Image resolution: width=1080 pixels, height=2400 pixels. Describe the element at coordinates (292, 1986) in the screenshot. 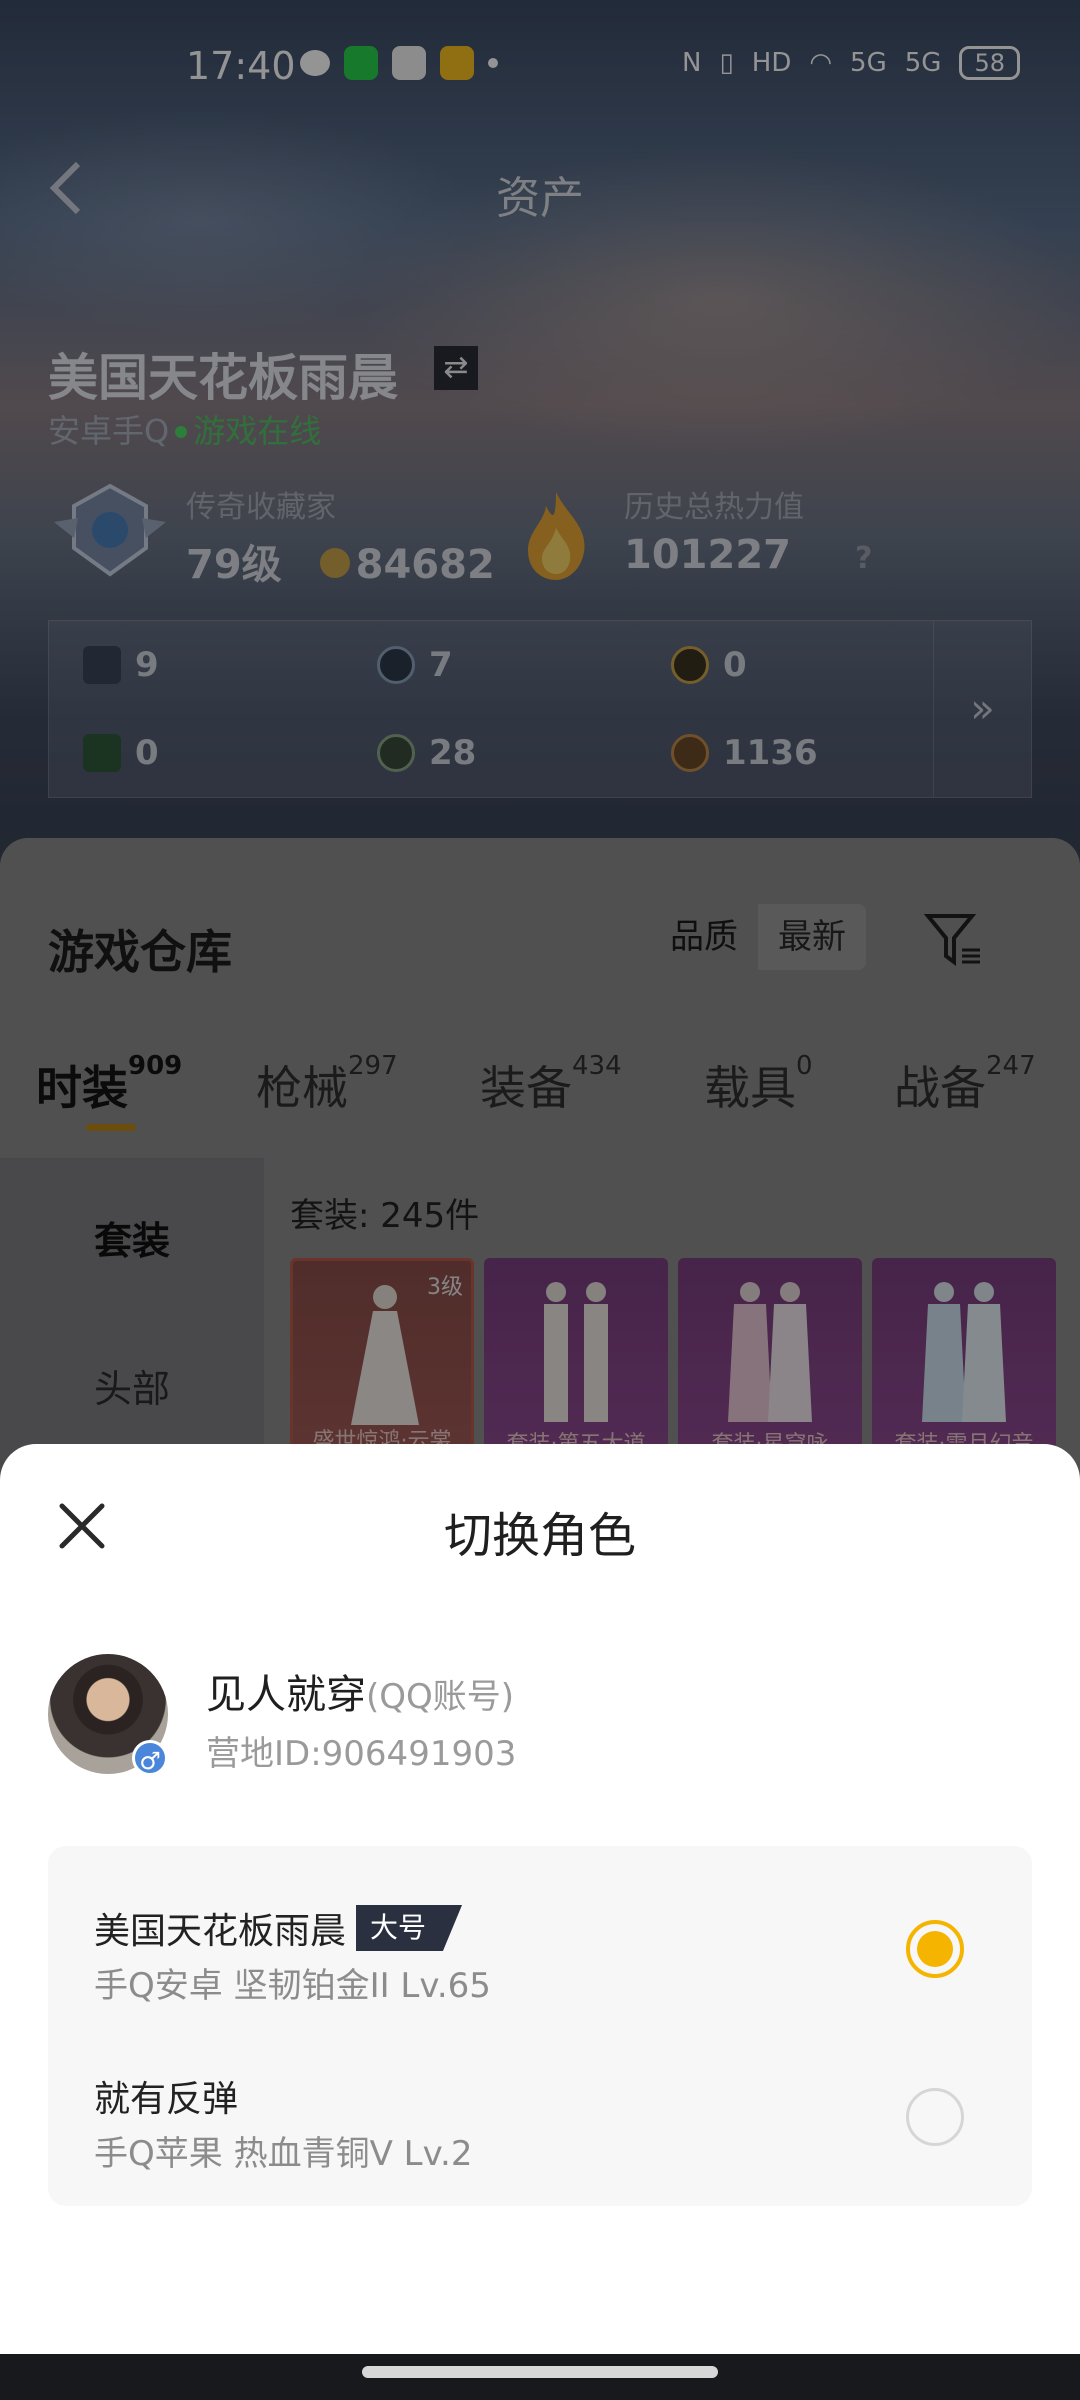

I see `role-meta: 手Q安卓 坚韧铂金II Lv.65` at that location.